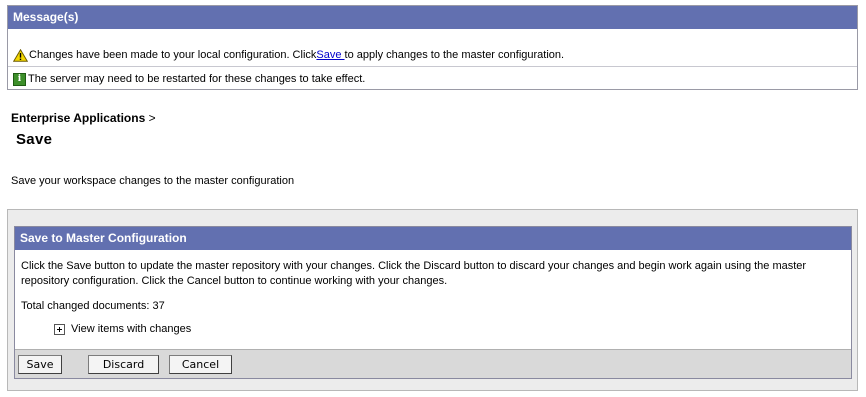 The height and width of the screenshot is (397, 866). Describe the element at coordinates (432, 17) in the screenshot. I see `messages-header: Message(s)` at that location.